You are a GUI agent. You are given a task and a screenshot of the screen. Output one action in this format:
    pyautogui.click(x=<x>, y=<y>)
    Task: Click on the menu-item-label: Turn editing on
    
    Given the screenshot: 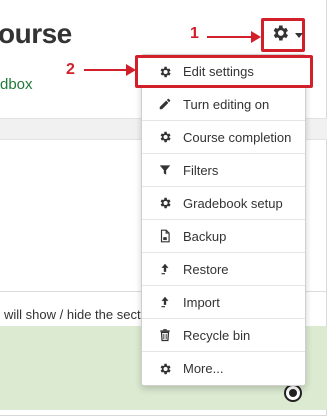 What is the action you would take?
    pyautogui.click(x=226, y=104)
    